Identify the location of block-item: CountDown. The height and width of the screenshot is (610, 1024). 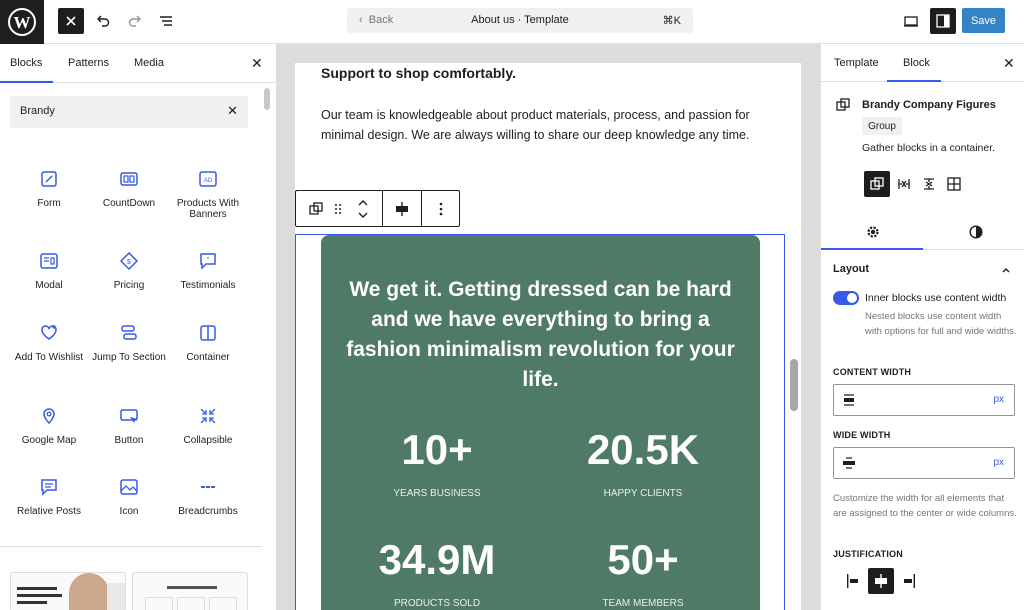
(129, 188).